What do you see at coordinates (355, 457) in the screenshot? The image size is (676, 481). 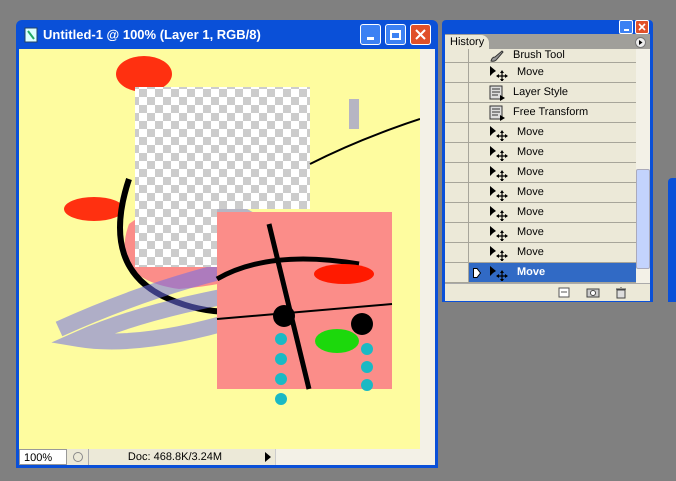 I see `horizontal-scrollbar` at bounding box center [355, 457].